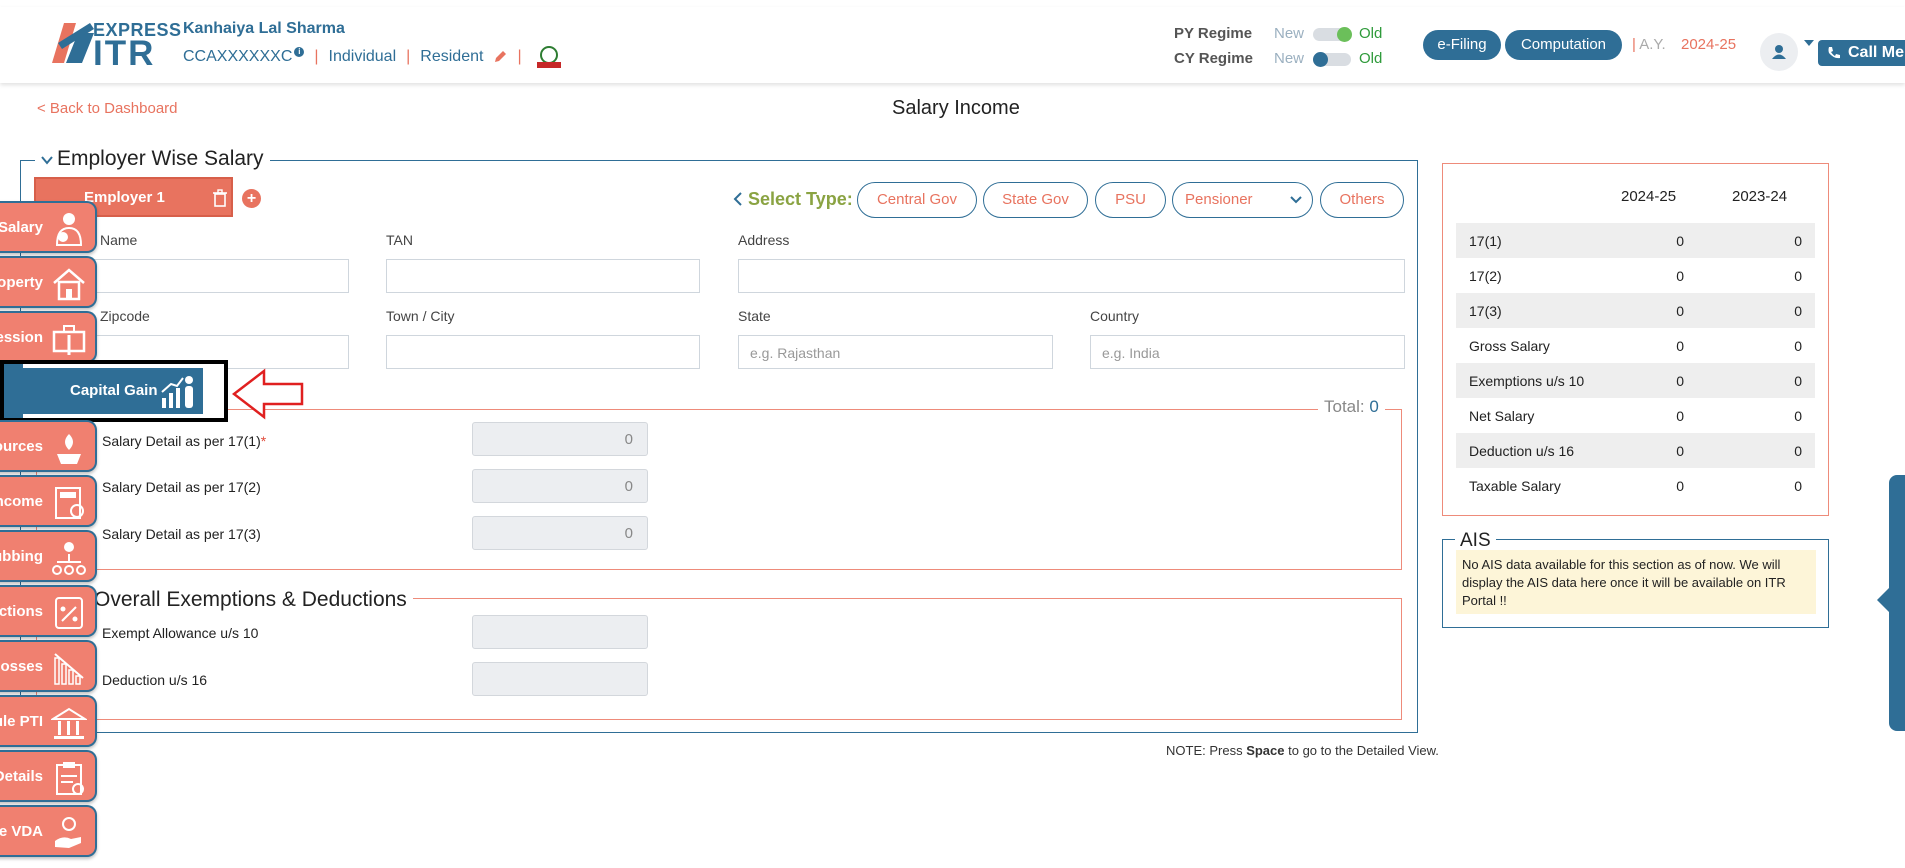 Image resolution: width=1905 pixels, height=868 pixels. I want to click on address-input, so click(1071, 276).